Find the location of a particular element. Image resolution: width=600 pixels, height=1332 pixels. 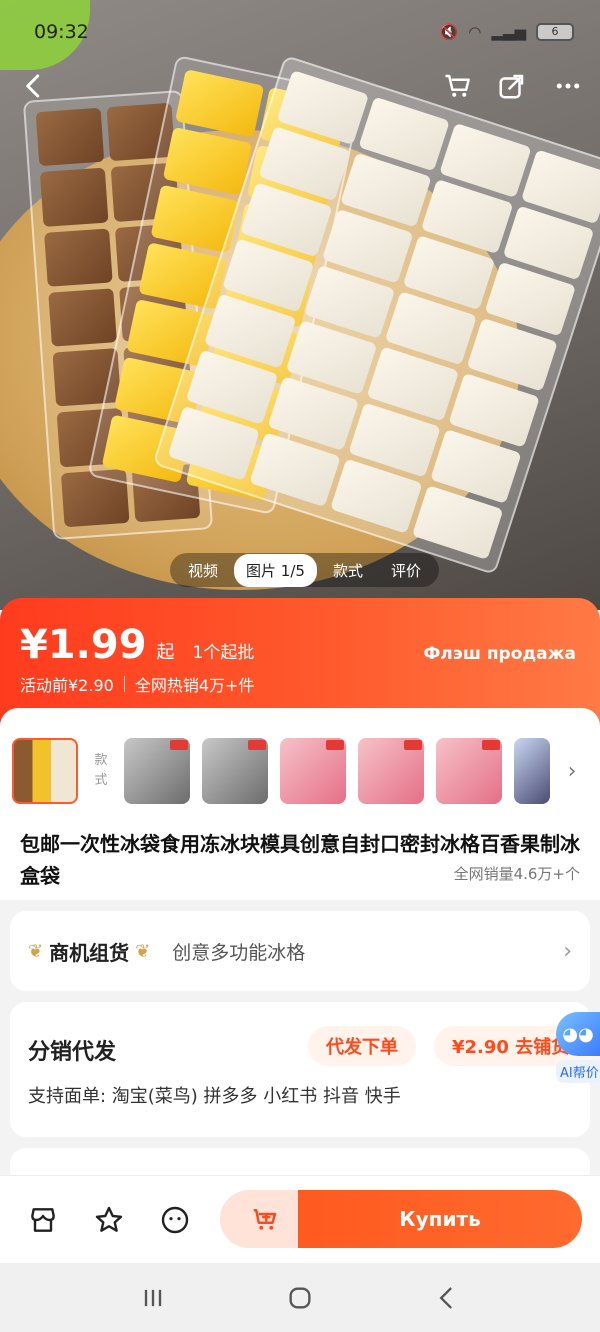

combo-text: 创意多功能冰格 is located at coordinates (239, 952).